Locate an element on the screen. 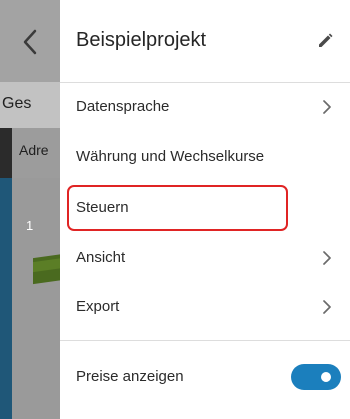 This screenshot has width=350, height=419. background-content: 1 is located at coordinates (30, 298).